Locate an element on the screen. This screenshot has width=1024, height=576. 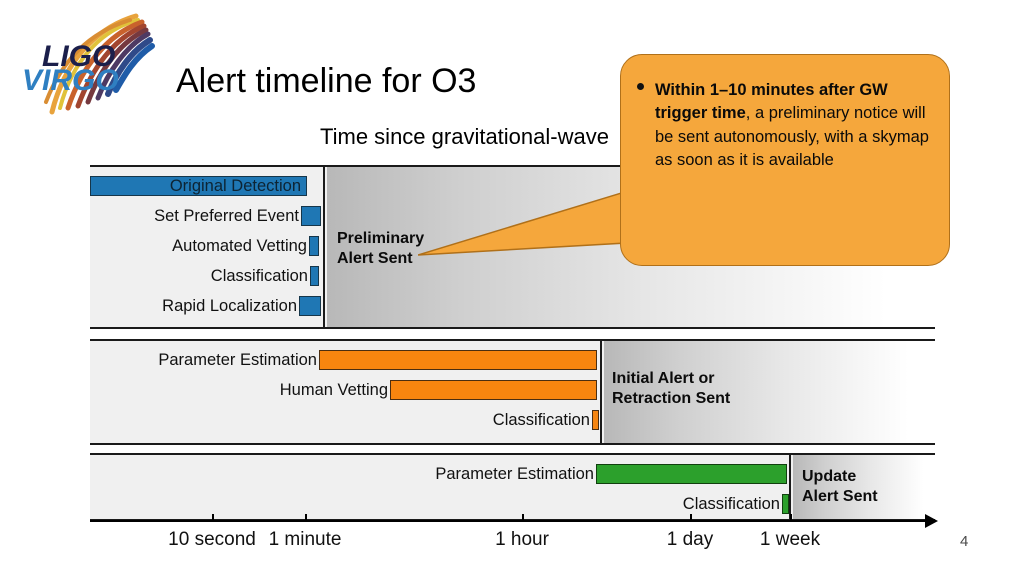
time-axis-line is located at coordinates (511, 521).